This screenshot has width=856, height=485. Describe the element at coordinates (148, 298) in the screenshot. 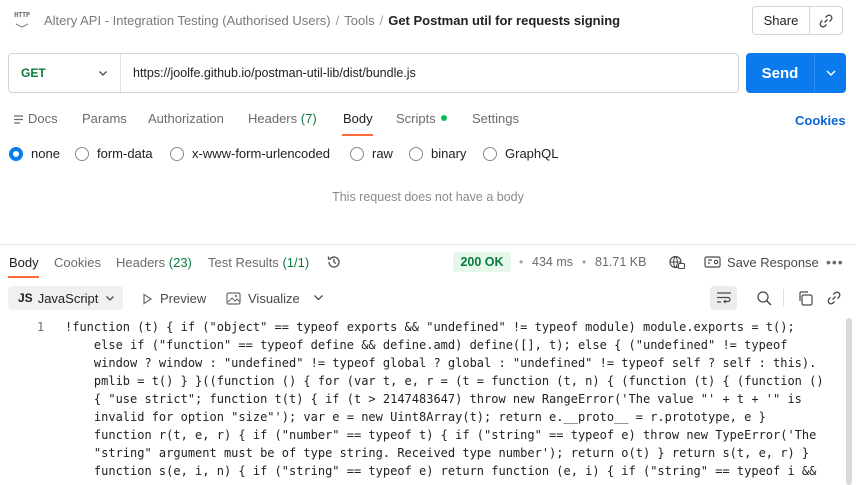

I see `play-icon` at that location.